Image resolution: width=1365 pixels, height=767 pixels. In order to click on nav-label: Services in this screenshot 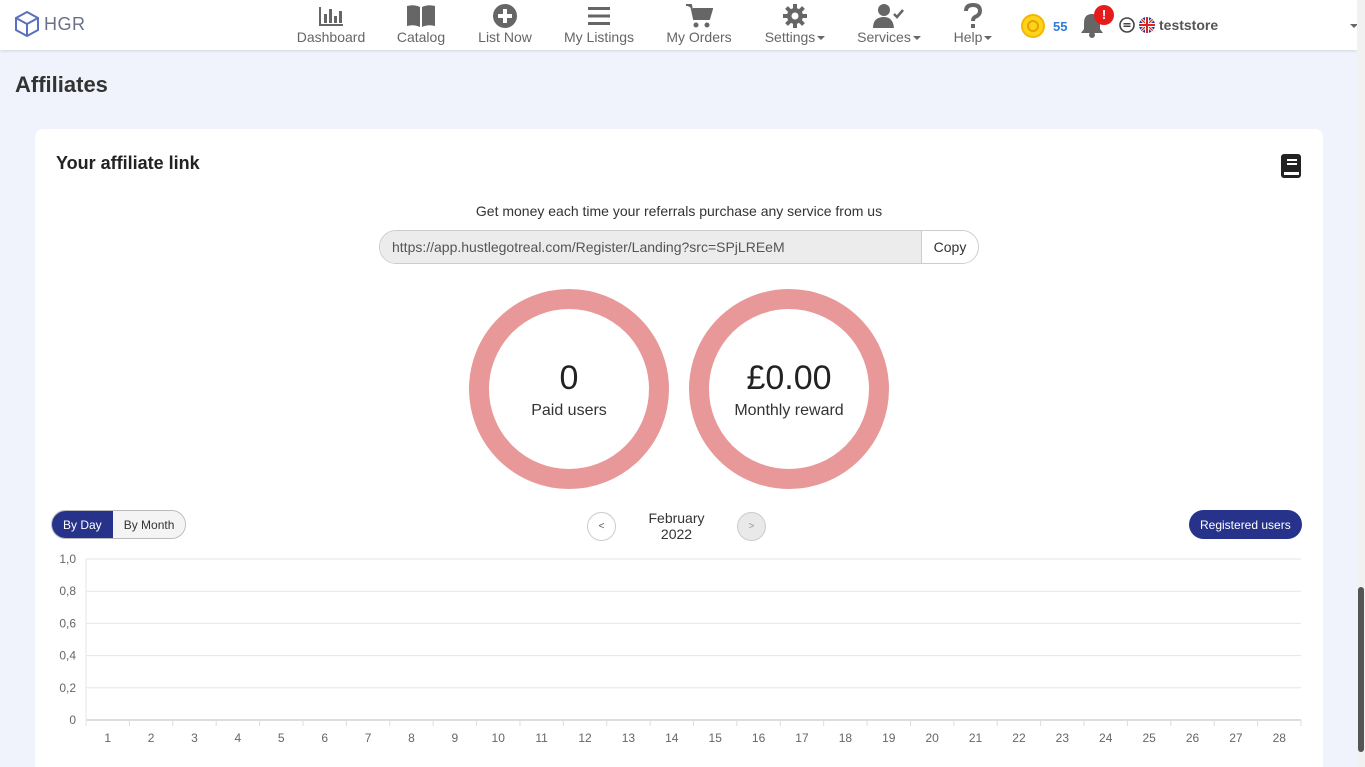, I will do `click(889, 37)`.